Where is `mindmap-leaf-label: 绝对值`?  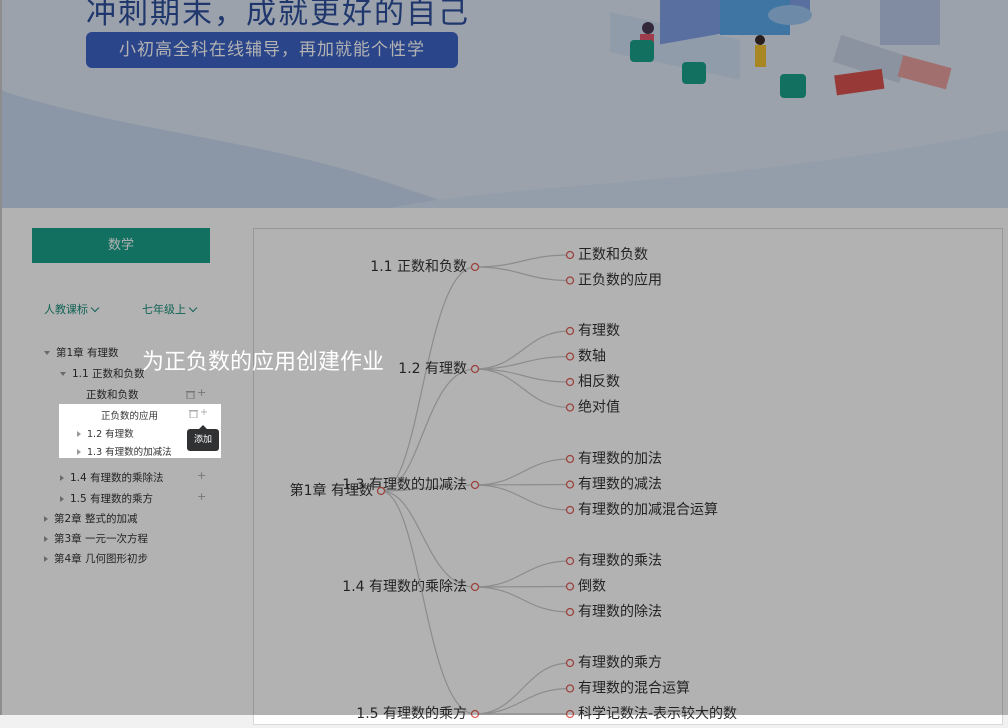 mindmap-leaf-label: 绝对值 is located at coordinates (599, 408).